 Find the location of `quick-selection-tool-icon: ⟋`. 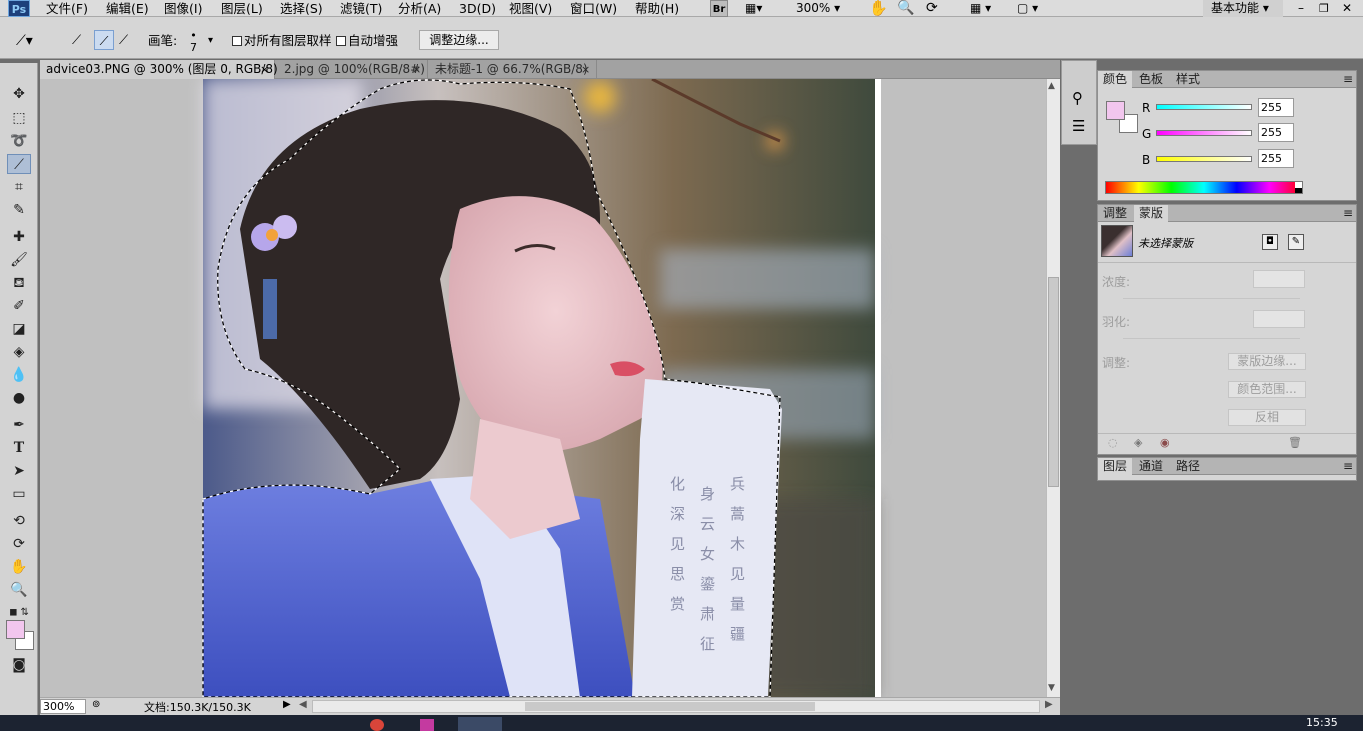

quick-selection-tool-icon: ⟋ is located at coordinates (19, 164).